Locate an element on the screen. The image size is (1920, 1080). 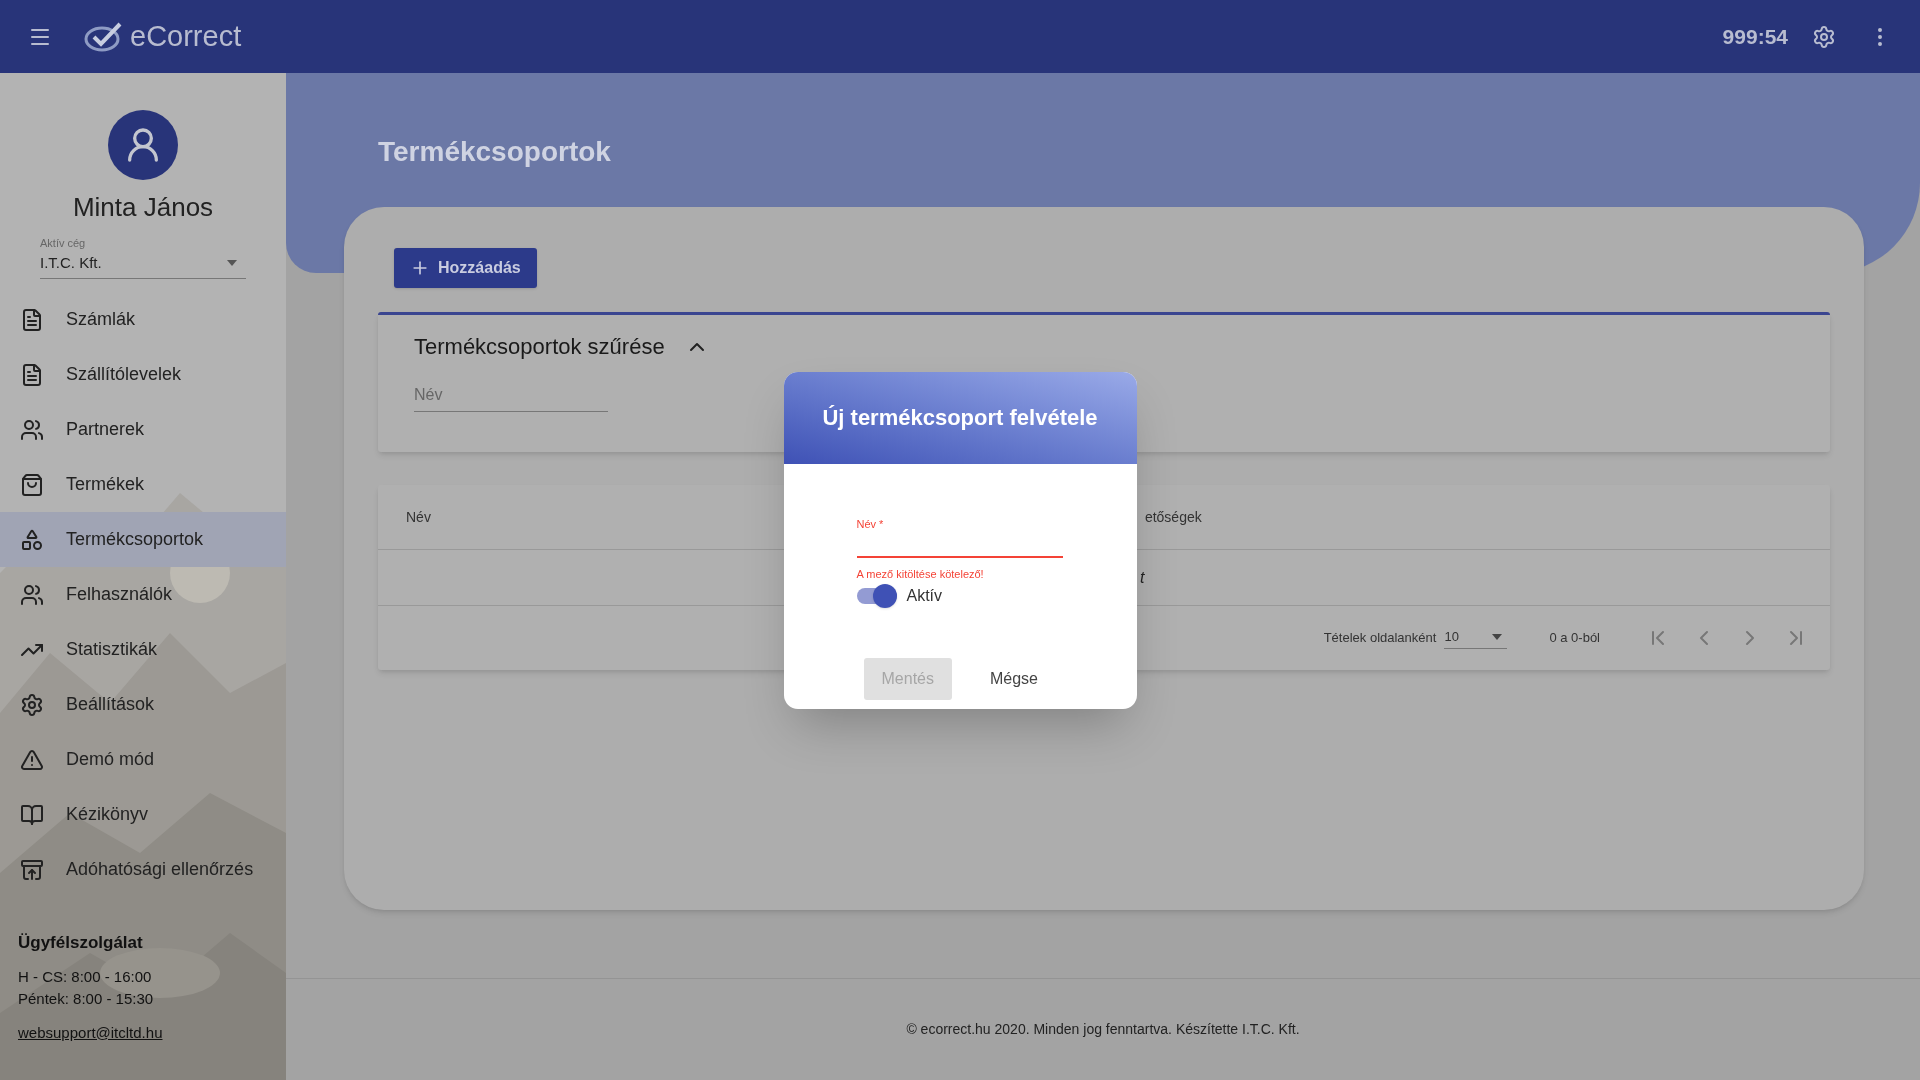
sidebar-item: Partnerek is located at coordinates (143, 429).